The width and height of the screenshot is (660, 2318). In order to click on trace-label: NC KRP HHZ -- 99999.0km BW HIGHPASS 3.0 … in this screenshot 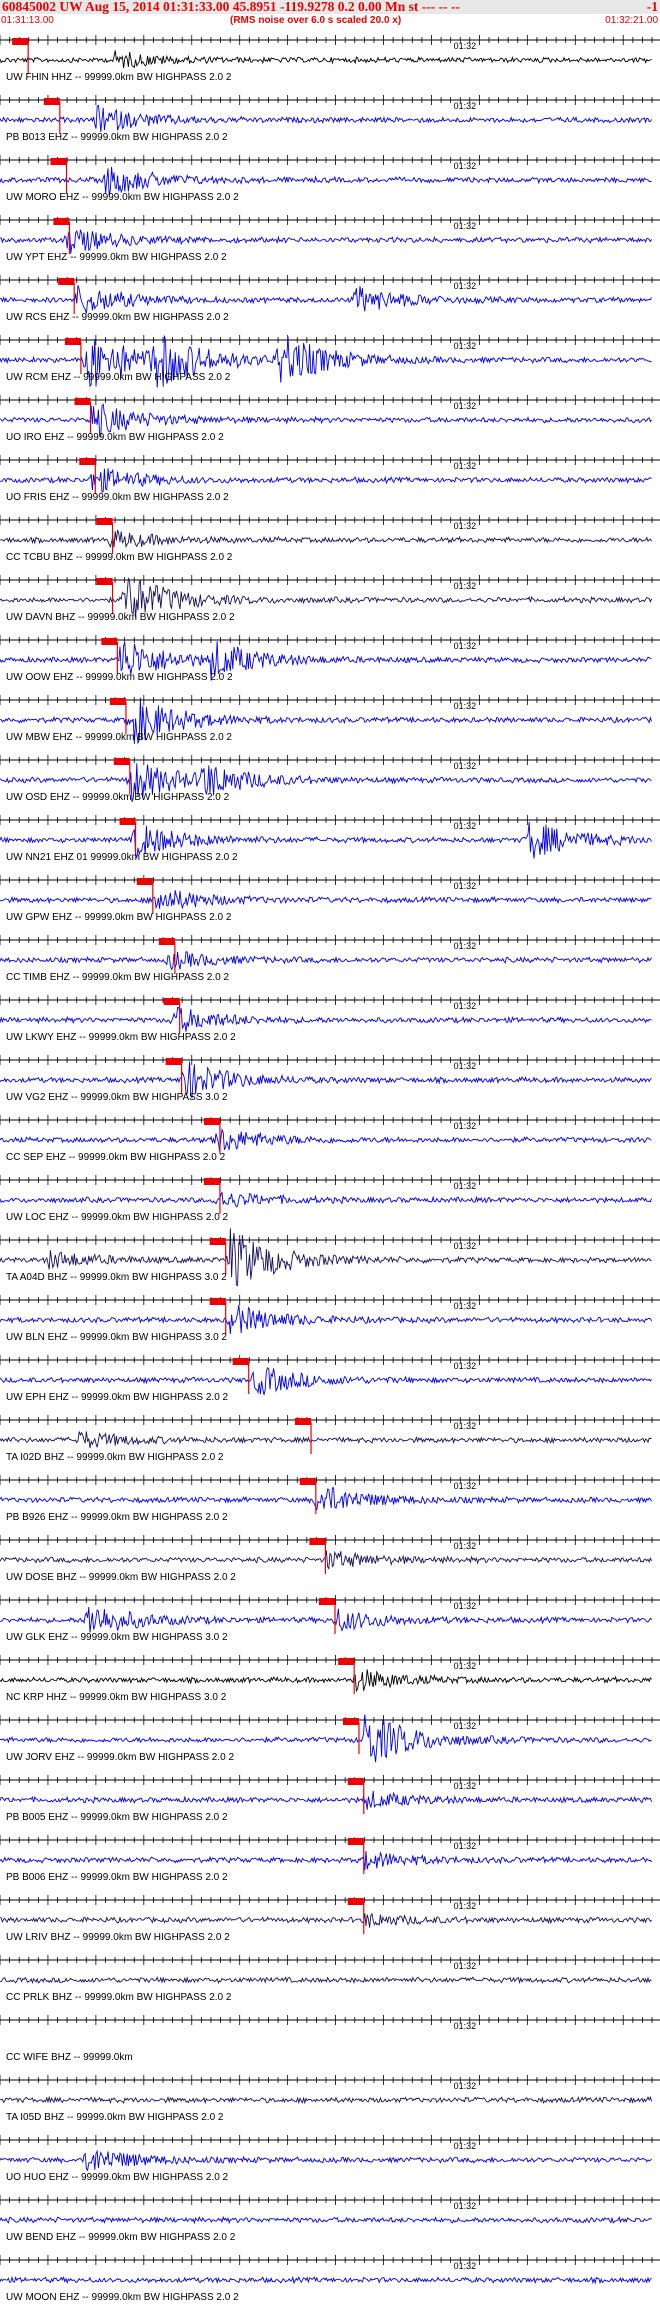, I will do `click(116, 1697)`.